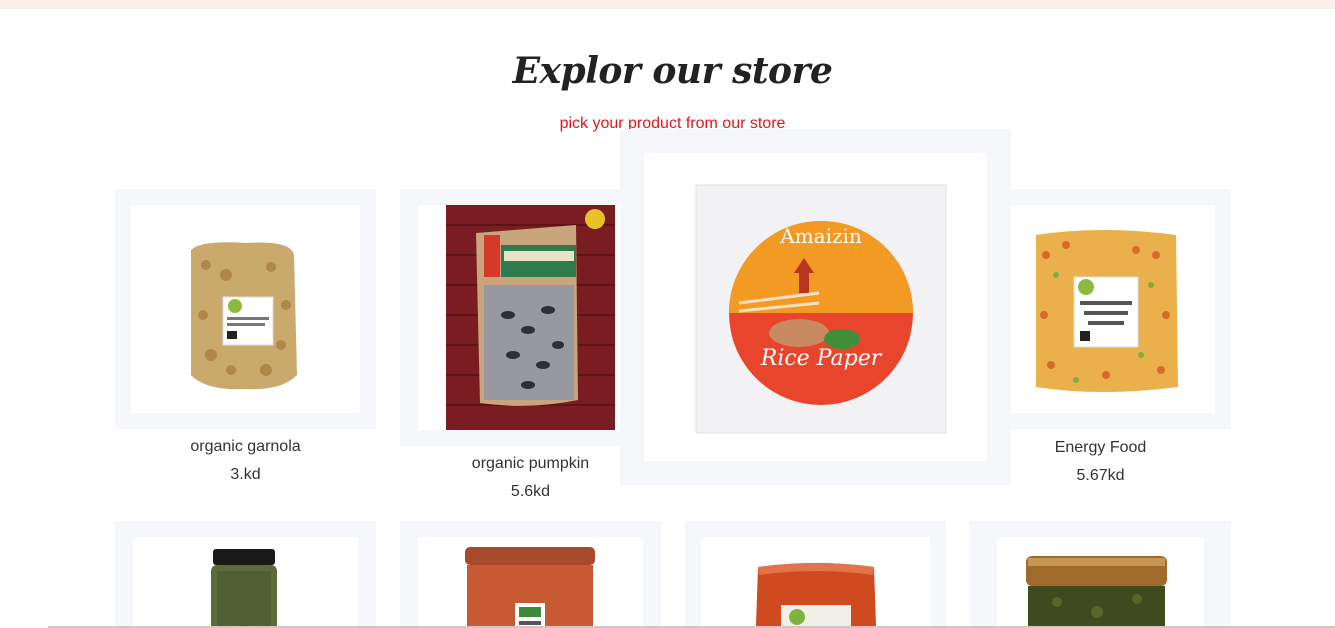 The image size is (1335, 628). Describe the element at coordinates (815, 582) in the screenshot. I see `product-image-spice` at that location.